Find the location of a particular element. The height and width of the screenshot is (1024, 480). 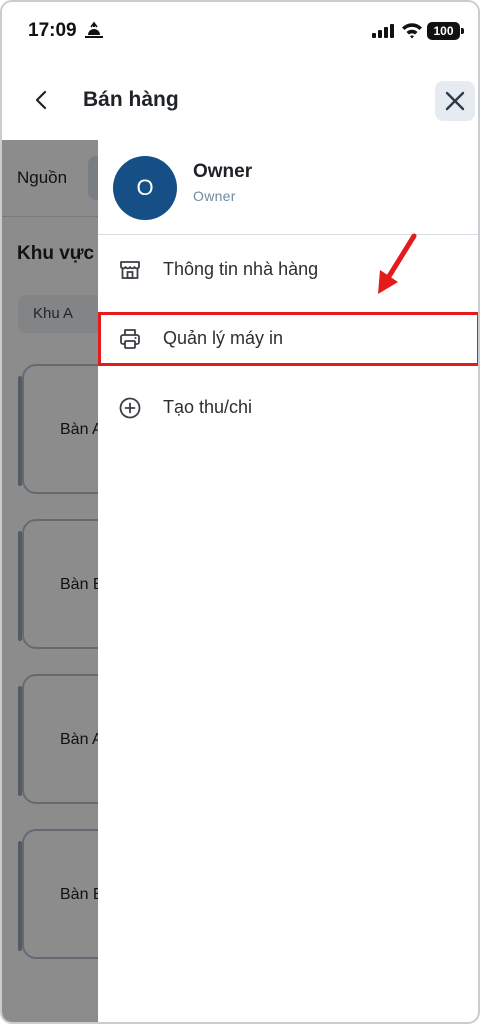

page-title: Bán hàng is located at coordinates (131, 99).